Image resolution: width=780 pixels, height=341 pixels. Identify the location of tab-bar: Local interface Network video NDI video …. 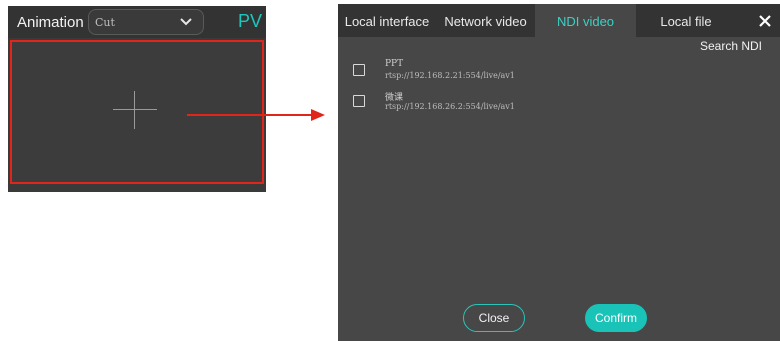
(559, 20).